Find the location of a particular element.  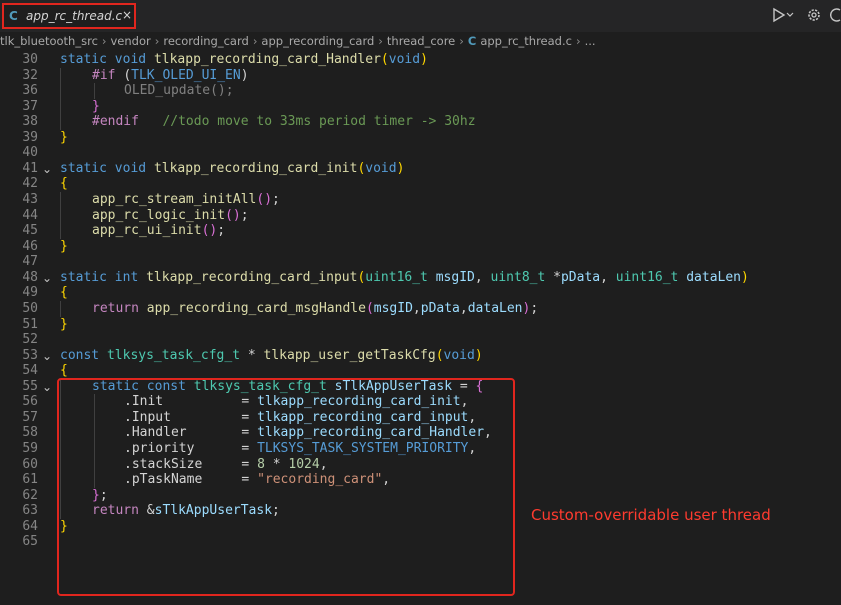

code-line: 36 OLED_update(); is located at coordinates (420, 91).